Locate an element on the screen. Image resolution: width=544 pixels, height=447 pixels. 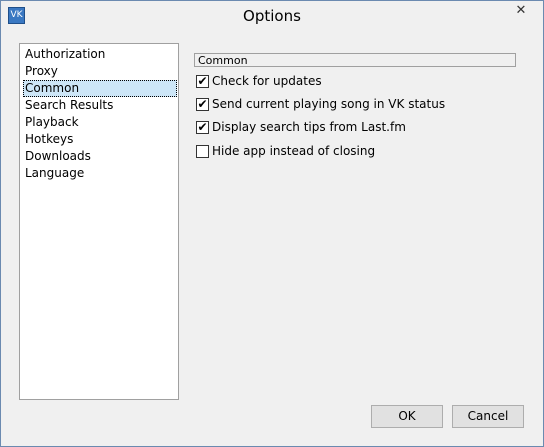
window-title: Options is located at coordinates (272, 16).